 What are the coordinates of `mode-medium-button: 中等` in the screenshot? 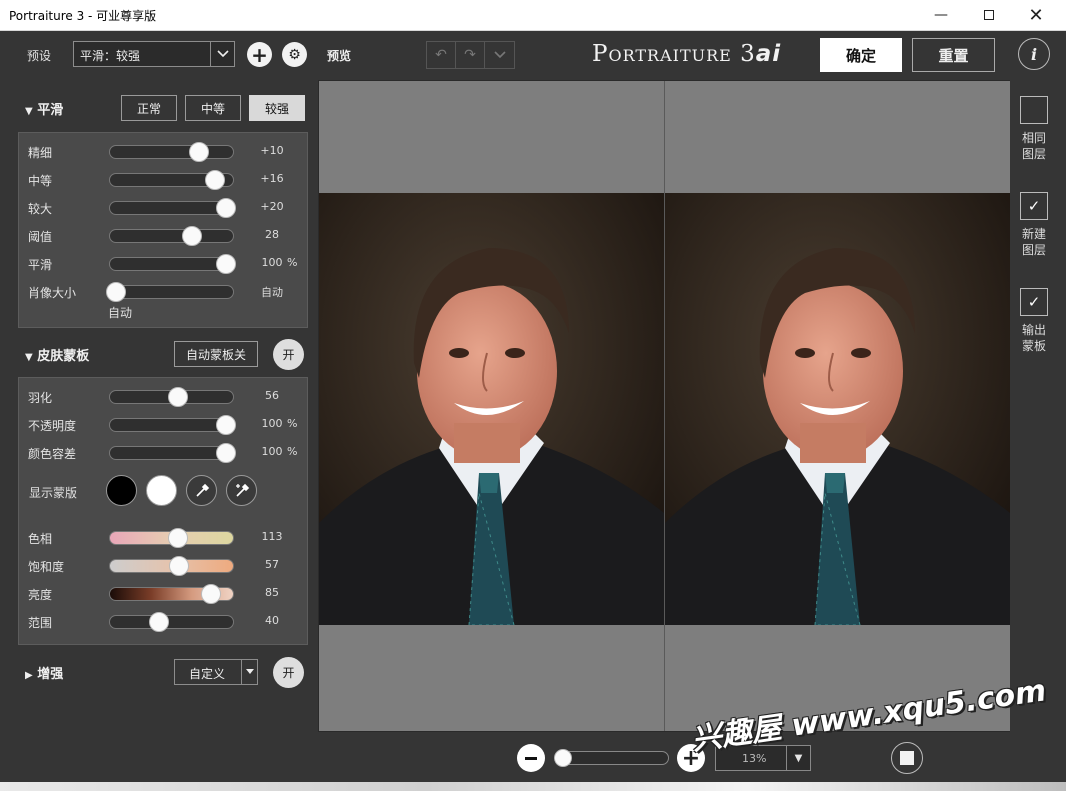 It's located at (213, 108).